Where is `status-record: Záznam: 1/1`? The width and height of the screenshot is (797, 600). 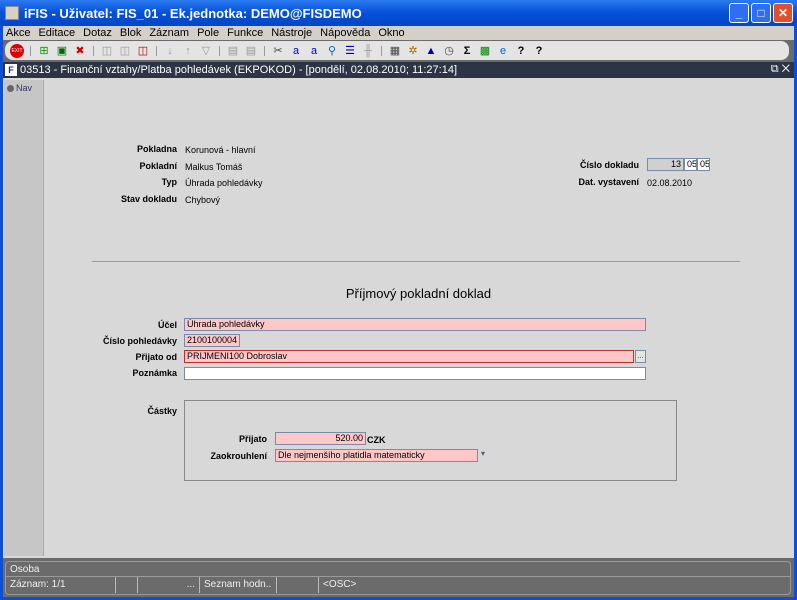
status-record: Záznam: 1/1 is located at coordinates (61, 585).